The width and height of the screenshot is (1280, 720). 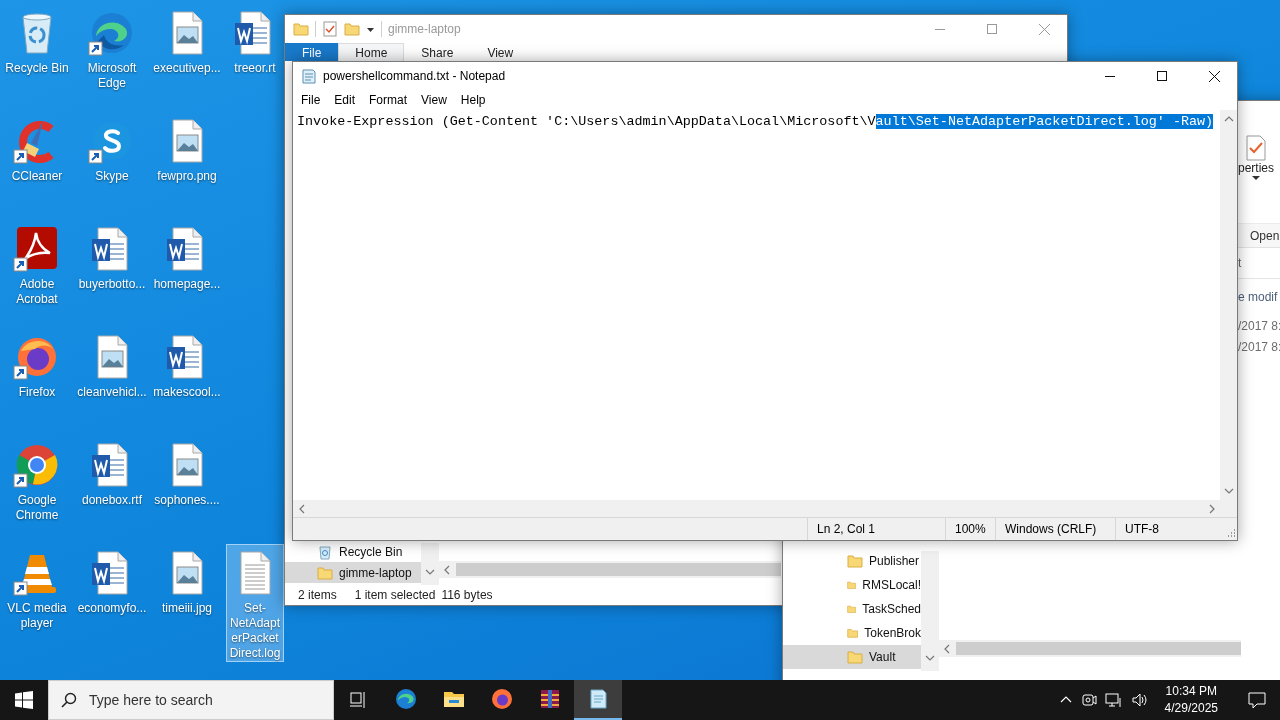 I want to click on ribbon-tab: File, so click(x=312, y=52).